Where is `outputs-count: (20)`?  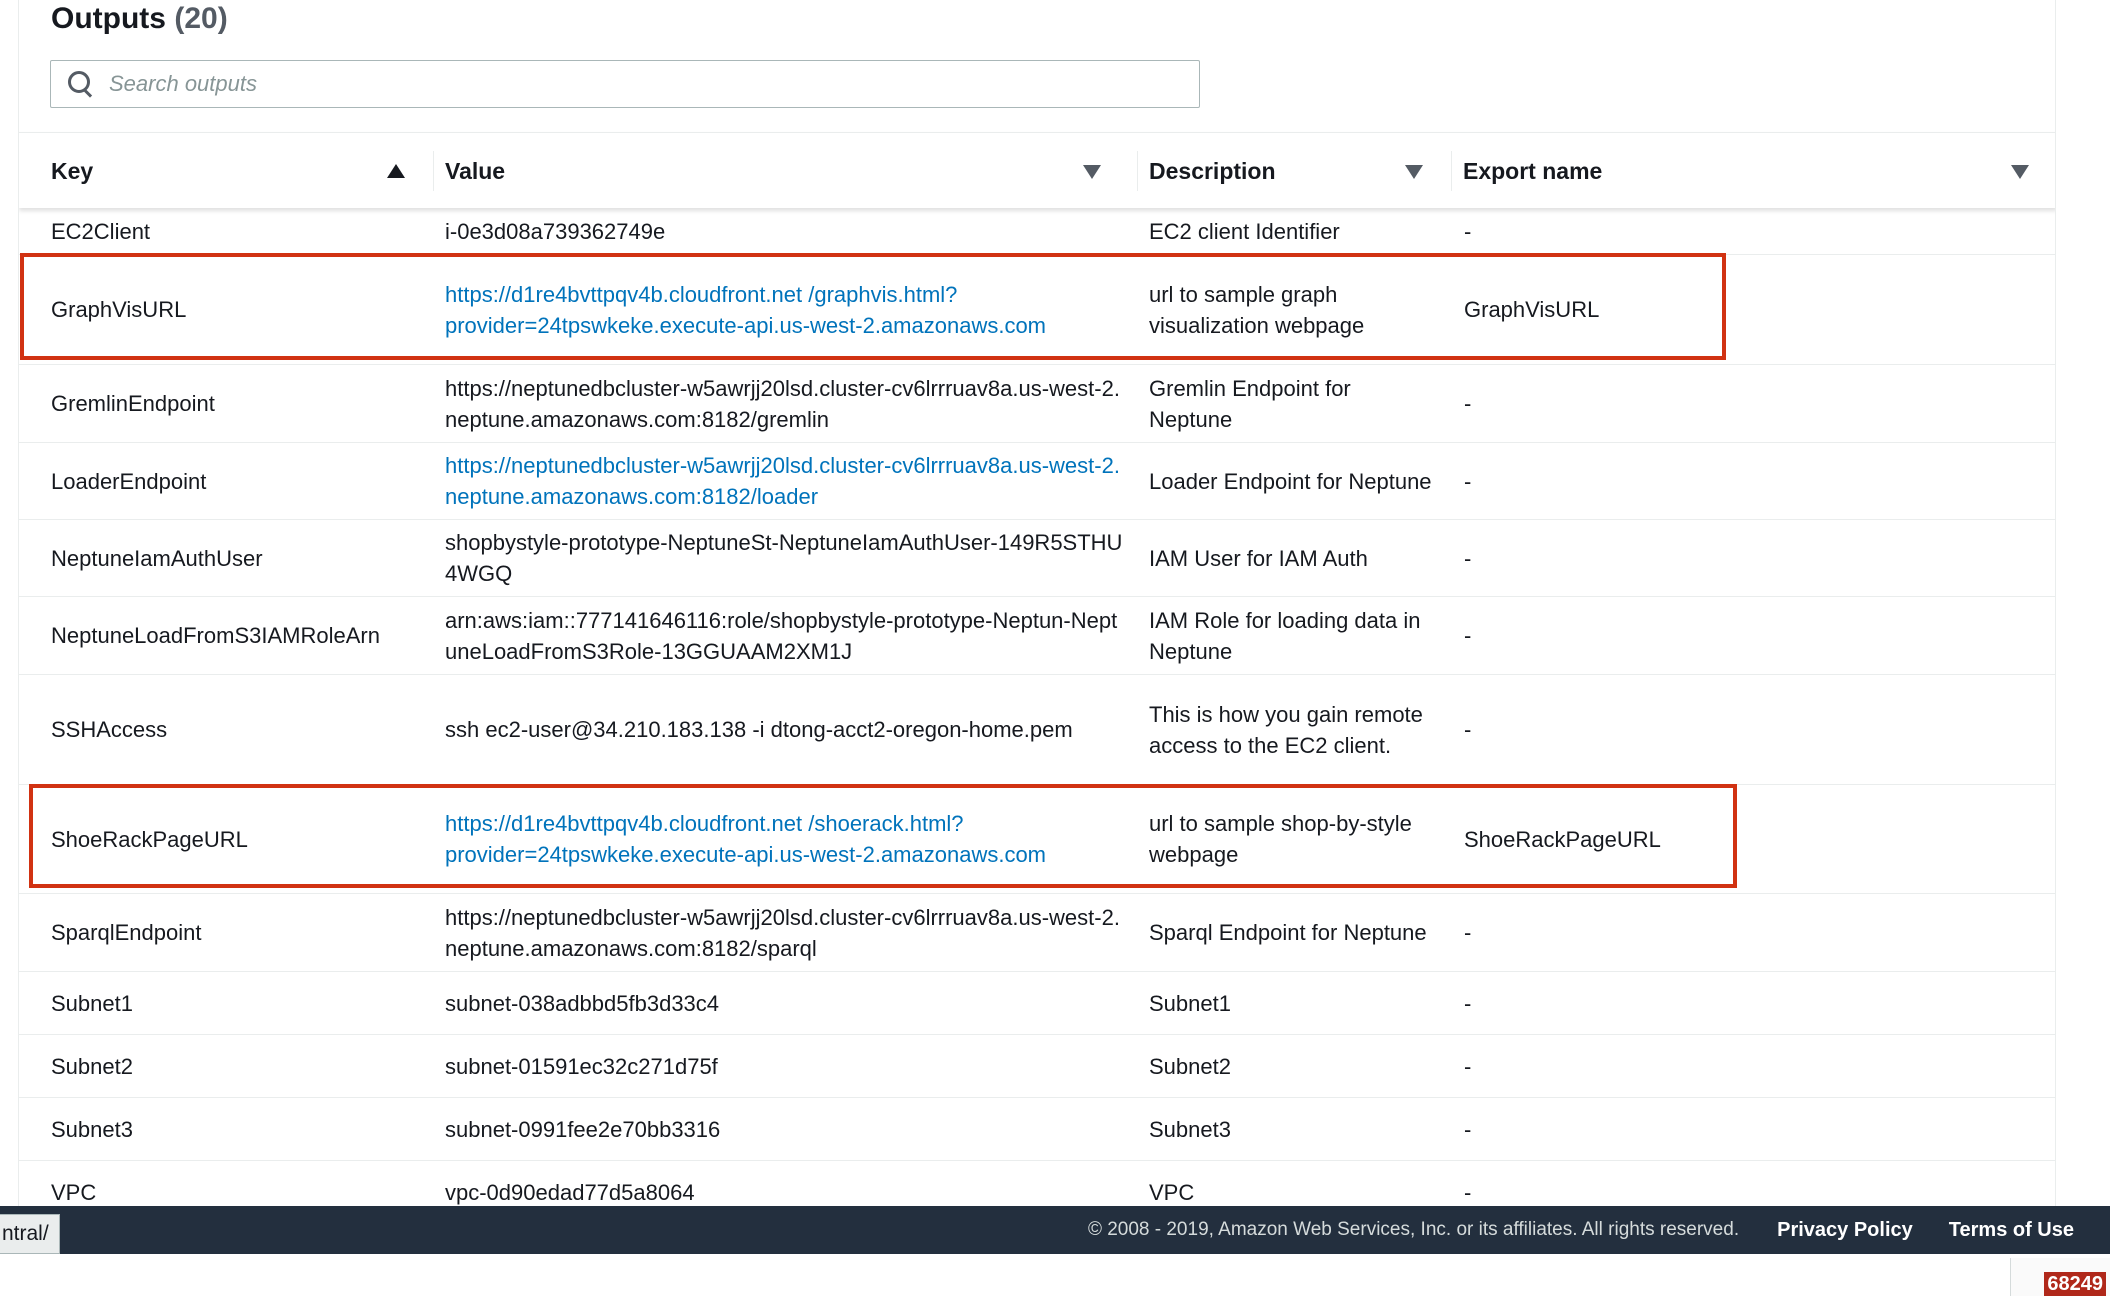
outputs-count: (20) is located at coordinates (201, 18).